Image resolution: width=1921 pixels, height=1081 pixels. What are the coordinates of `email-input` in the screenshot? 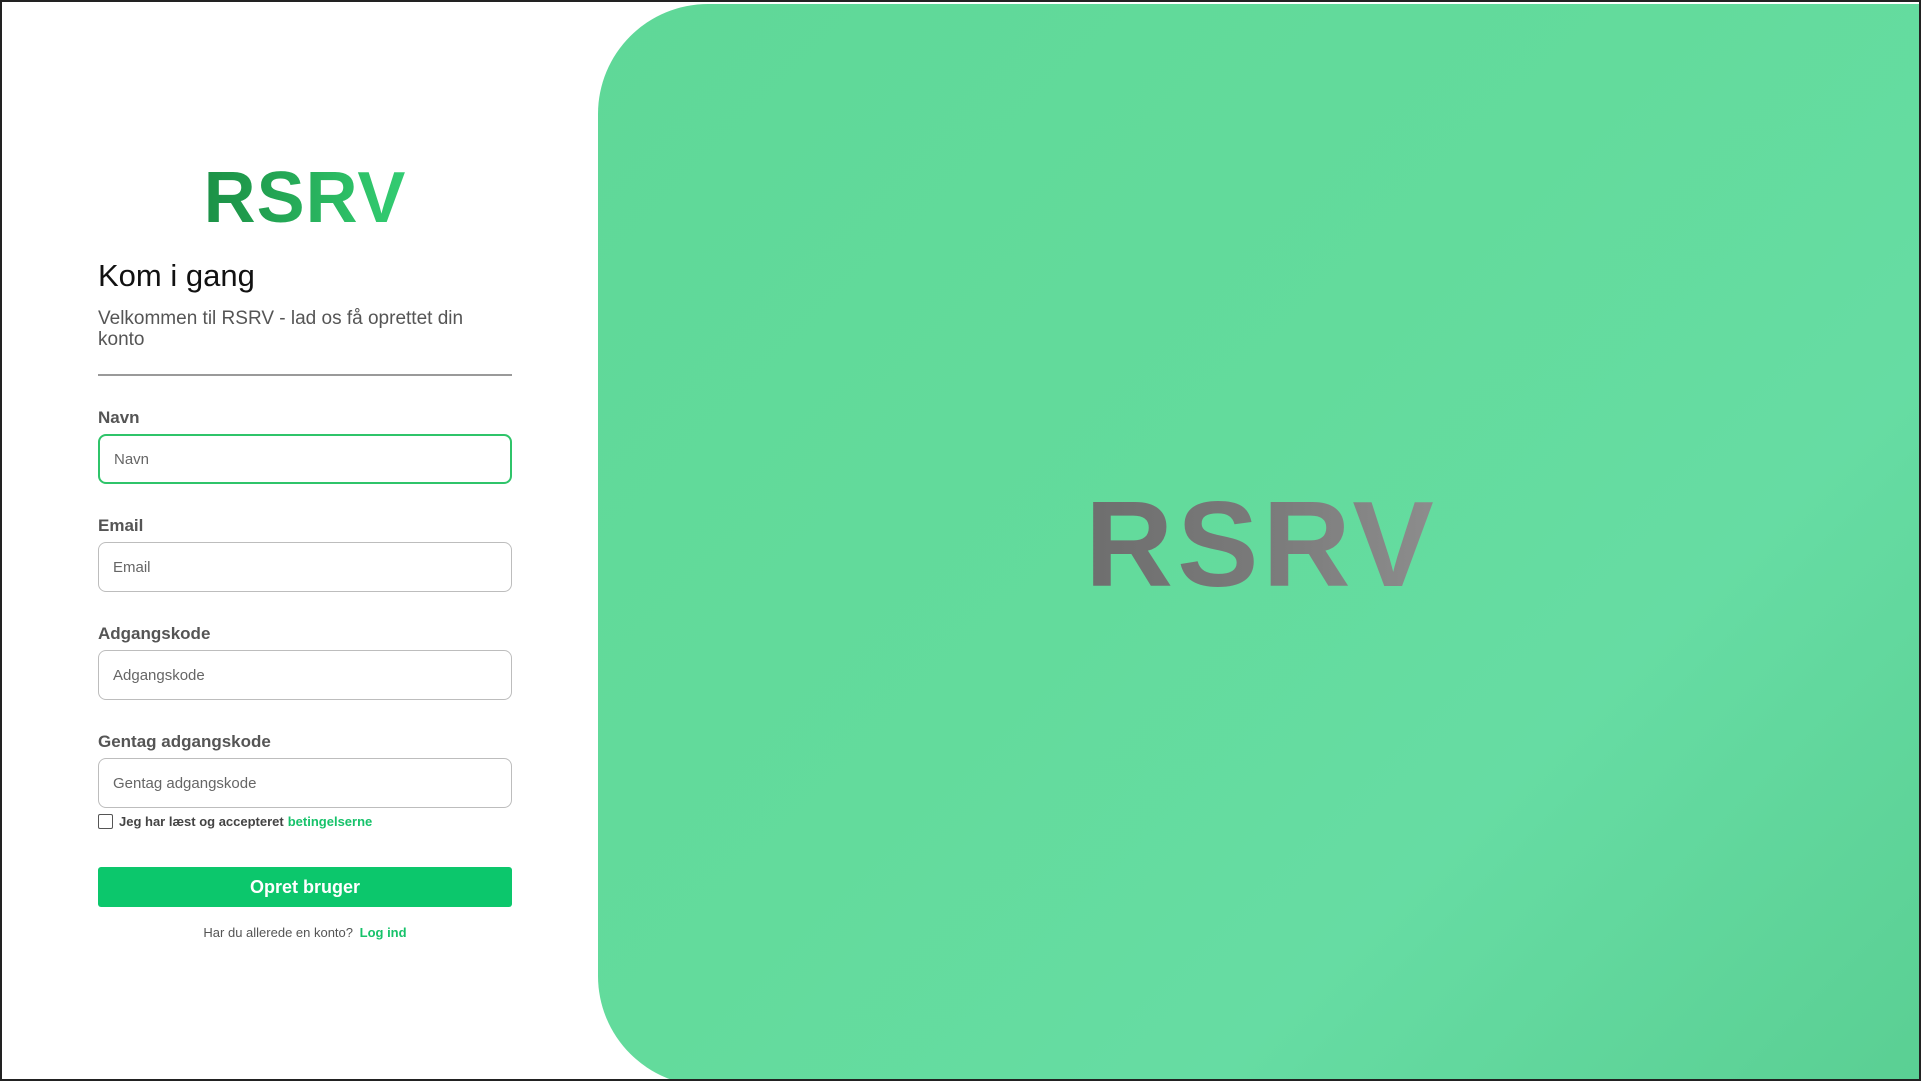 It's located at (305, 567).